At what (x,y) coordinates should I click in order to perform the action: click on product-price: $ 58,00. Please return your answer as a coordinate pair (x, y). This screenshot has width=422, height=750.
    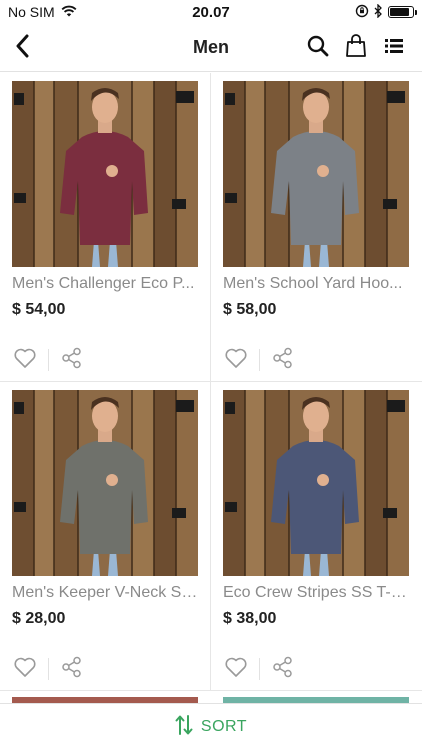
    Looking at the image, I should click on (250, 309).